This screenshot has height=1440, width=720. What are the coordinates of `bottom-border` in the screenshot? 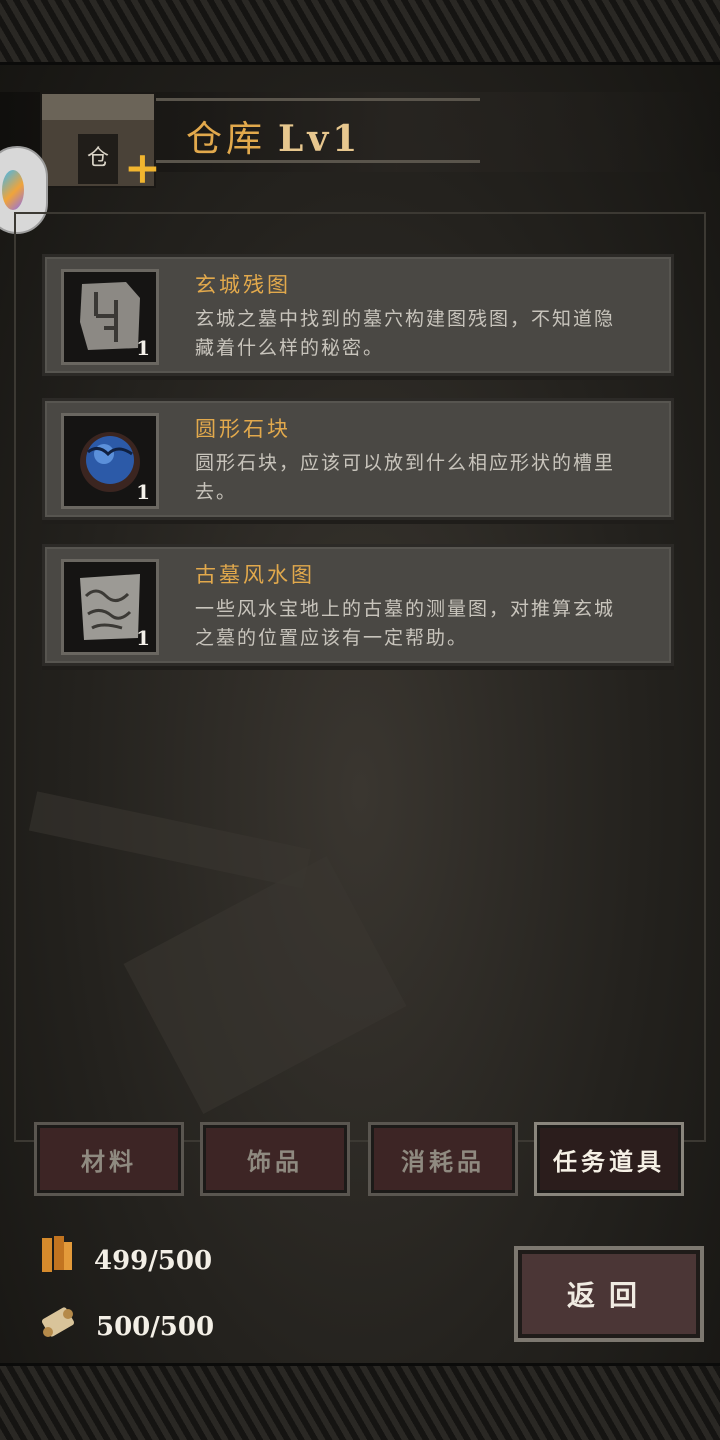 It's located at (360, 1401).